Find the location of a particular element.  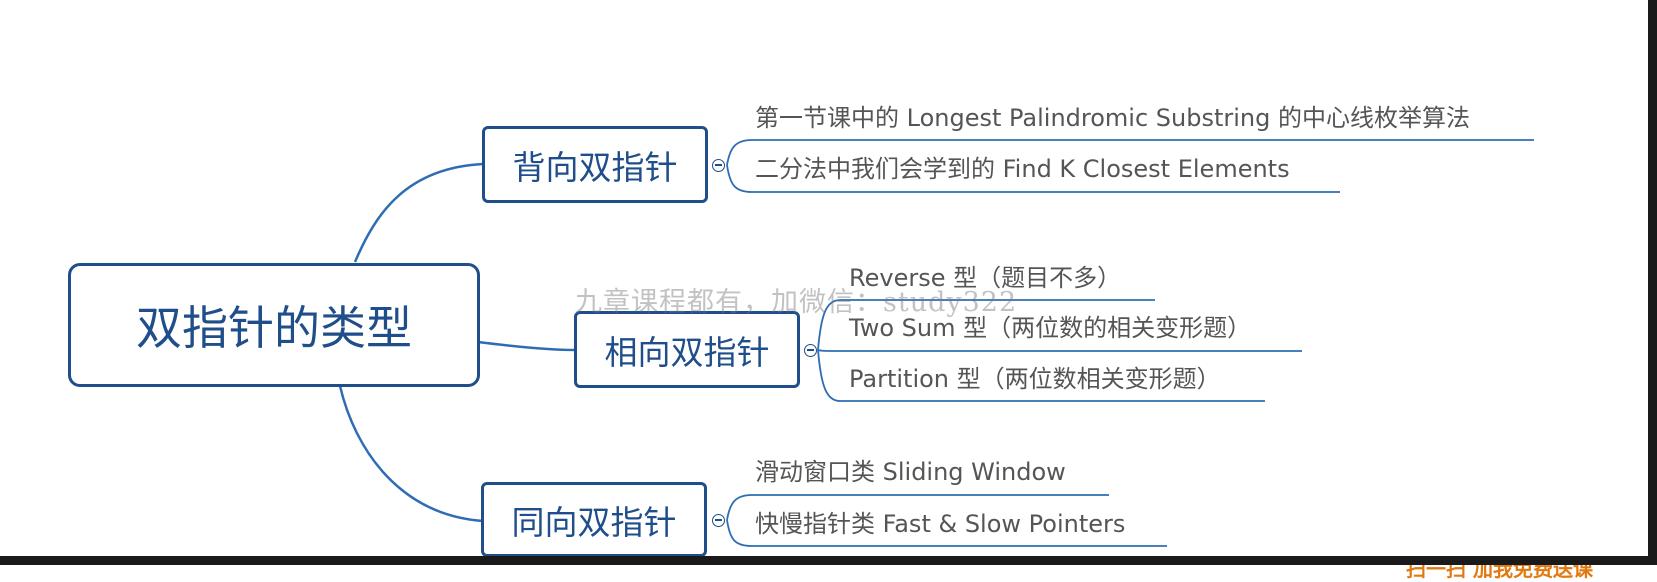

branch-node-3: 同向双指针 is located at coordinates (594, 519).